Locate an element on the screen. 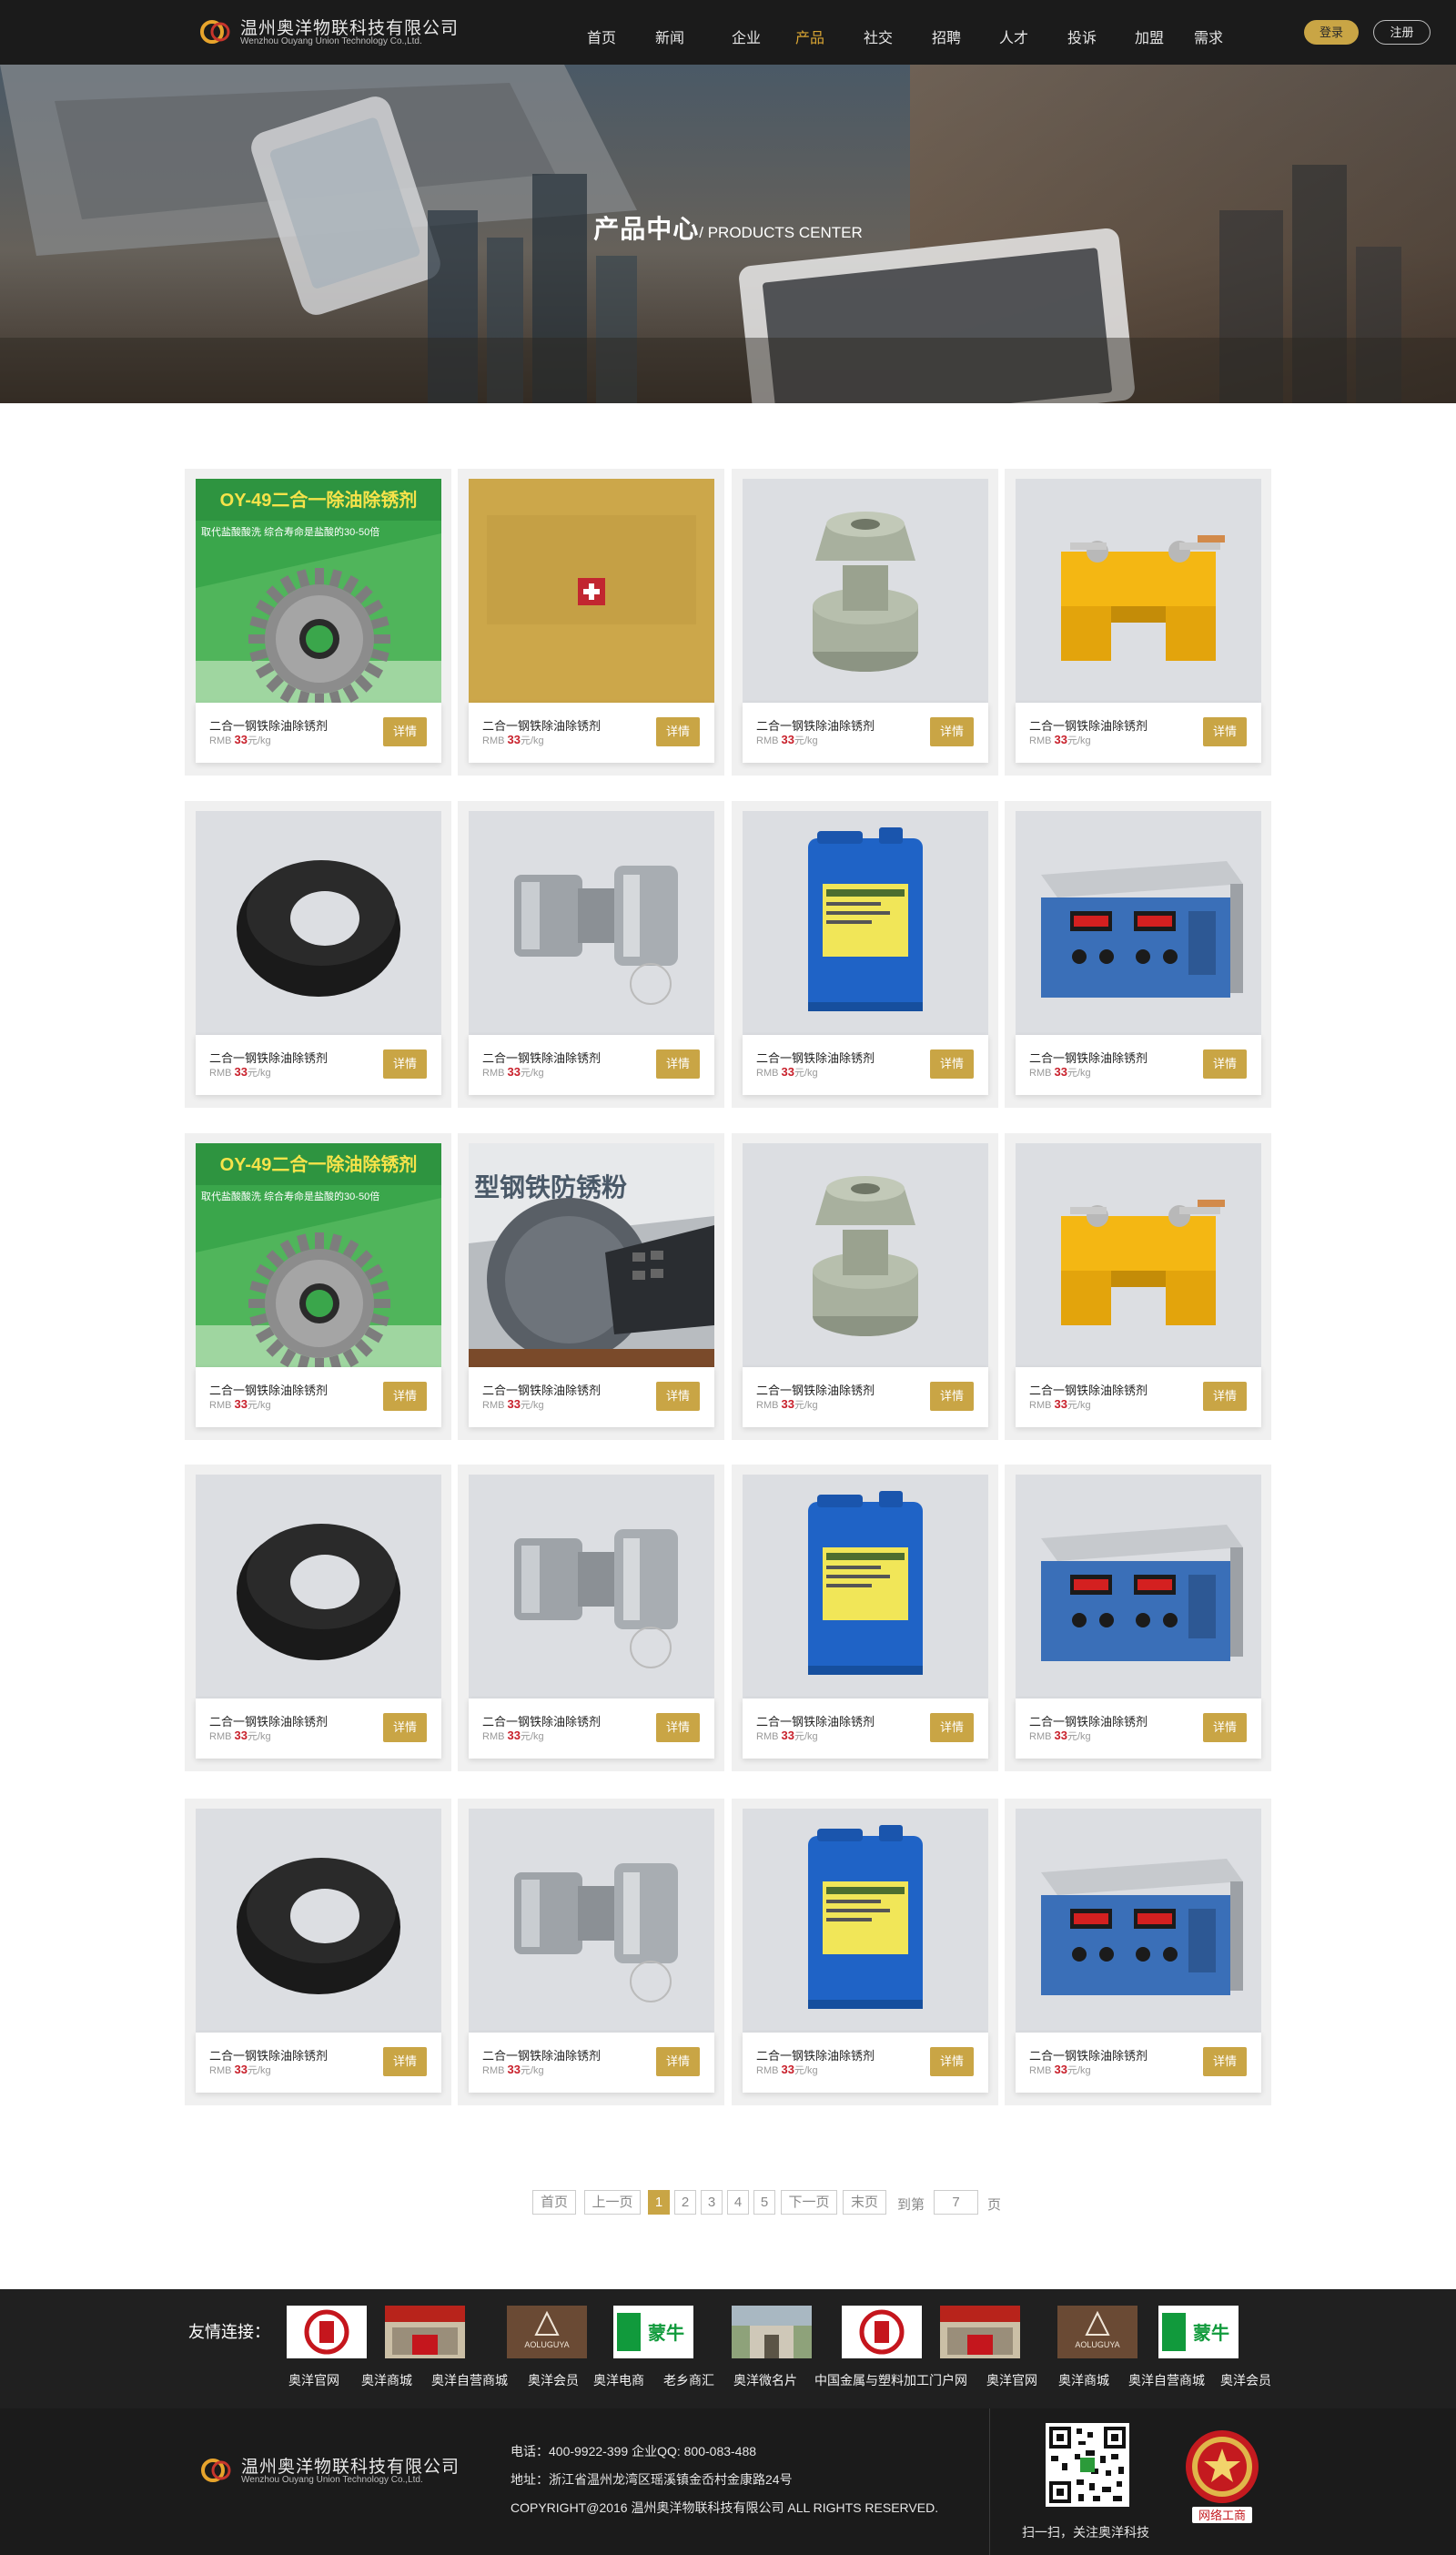 The width and height of the screenshot is (1456, 2555). page-number-4: 4 is located at coordinates (738, 2203).